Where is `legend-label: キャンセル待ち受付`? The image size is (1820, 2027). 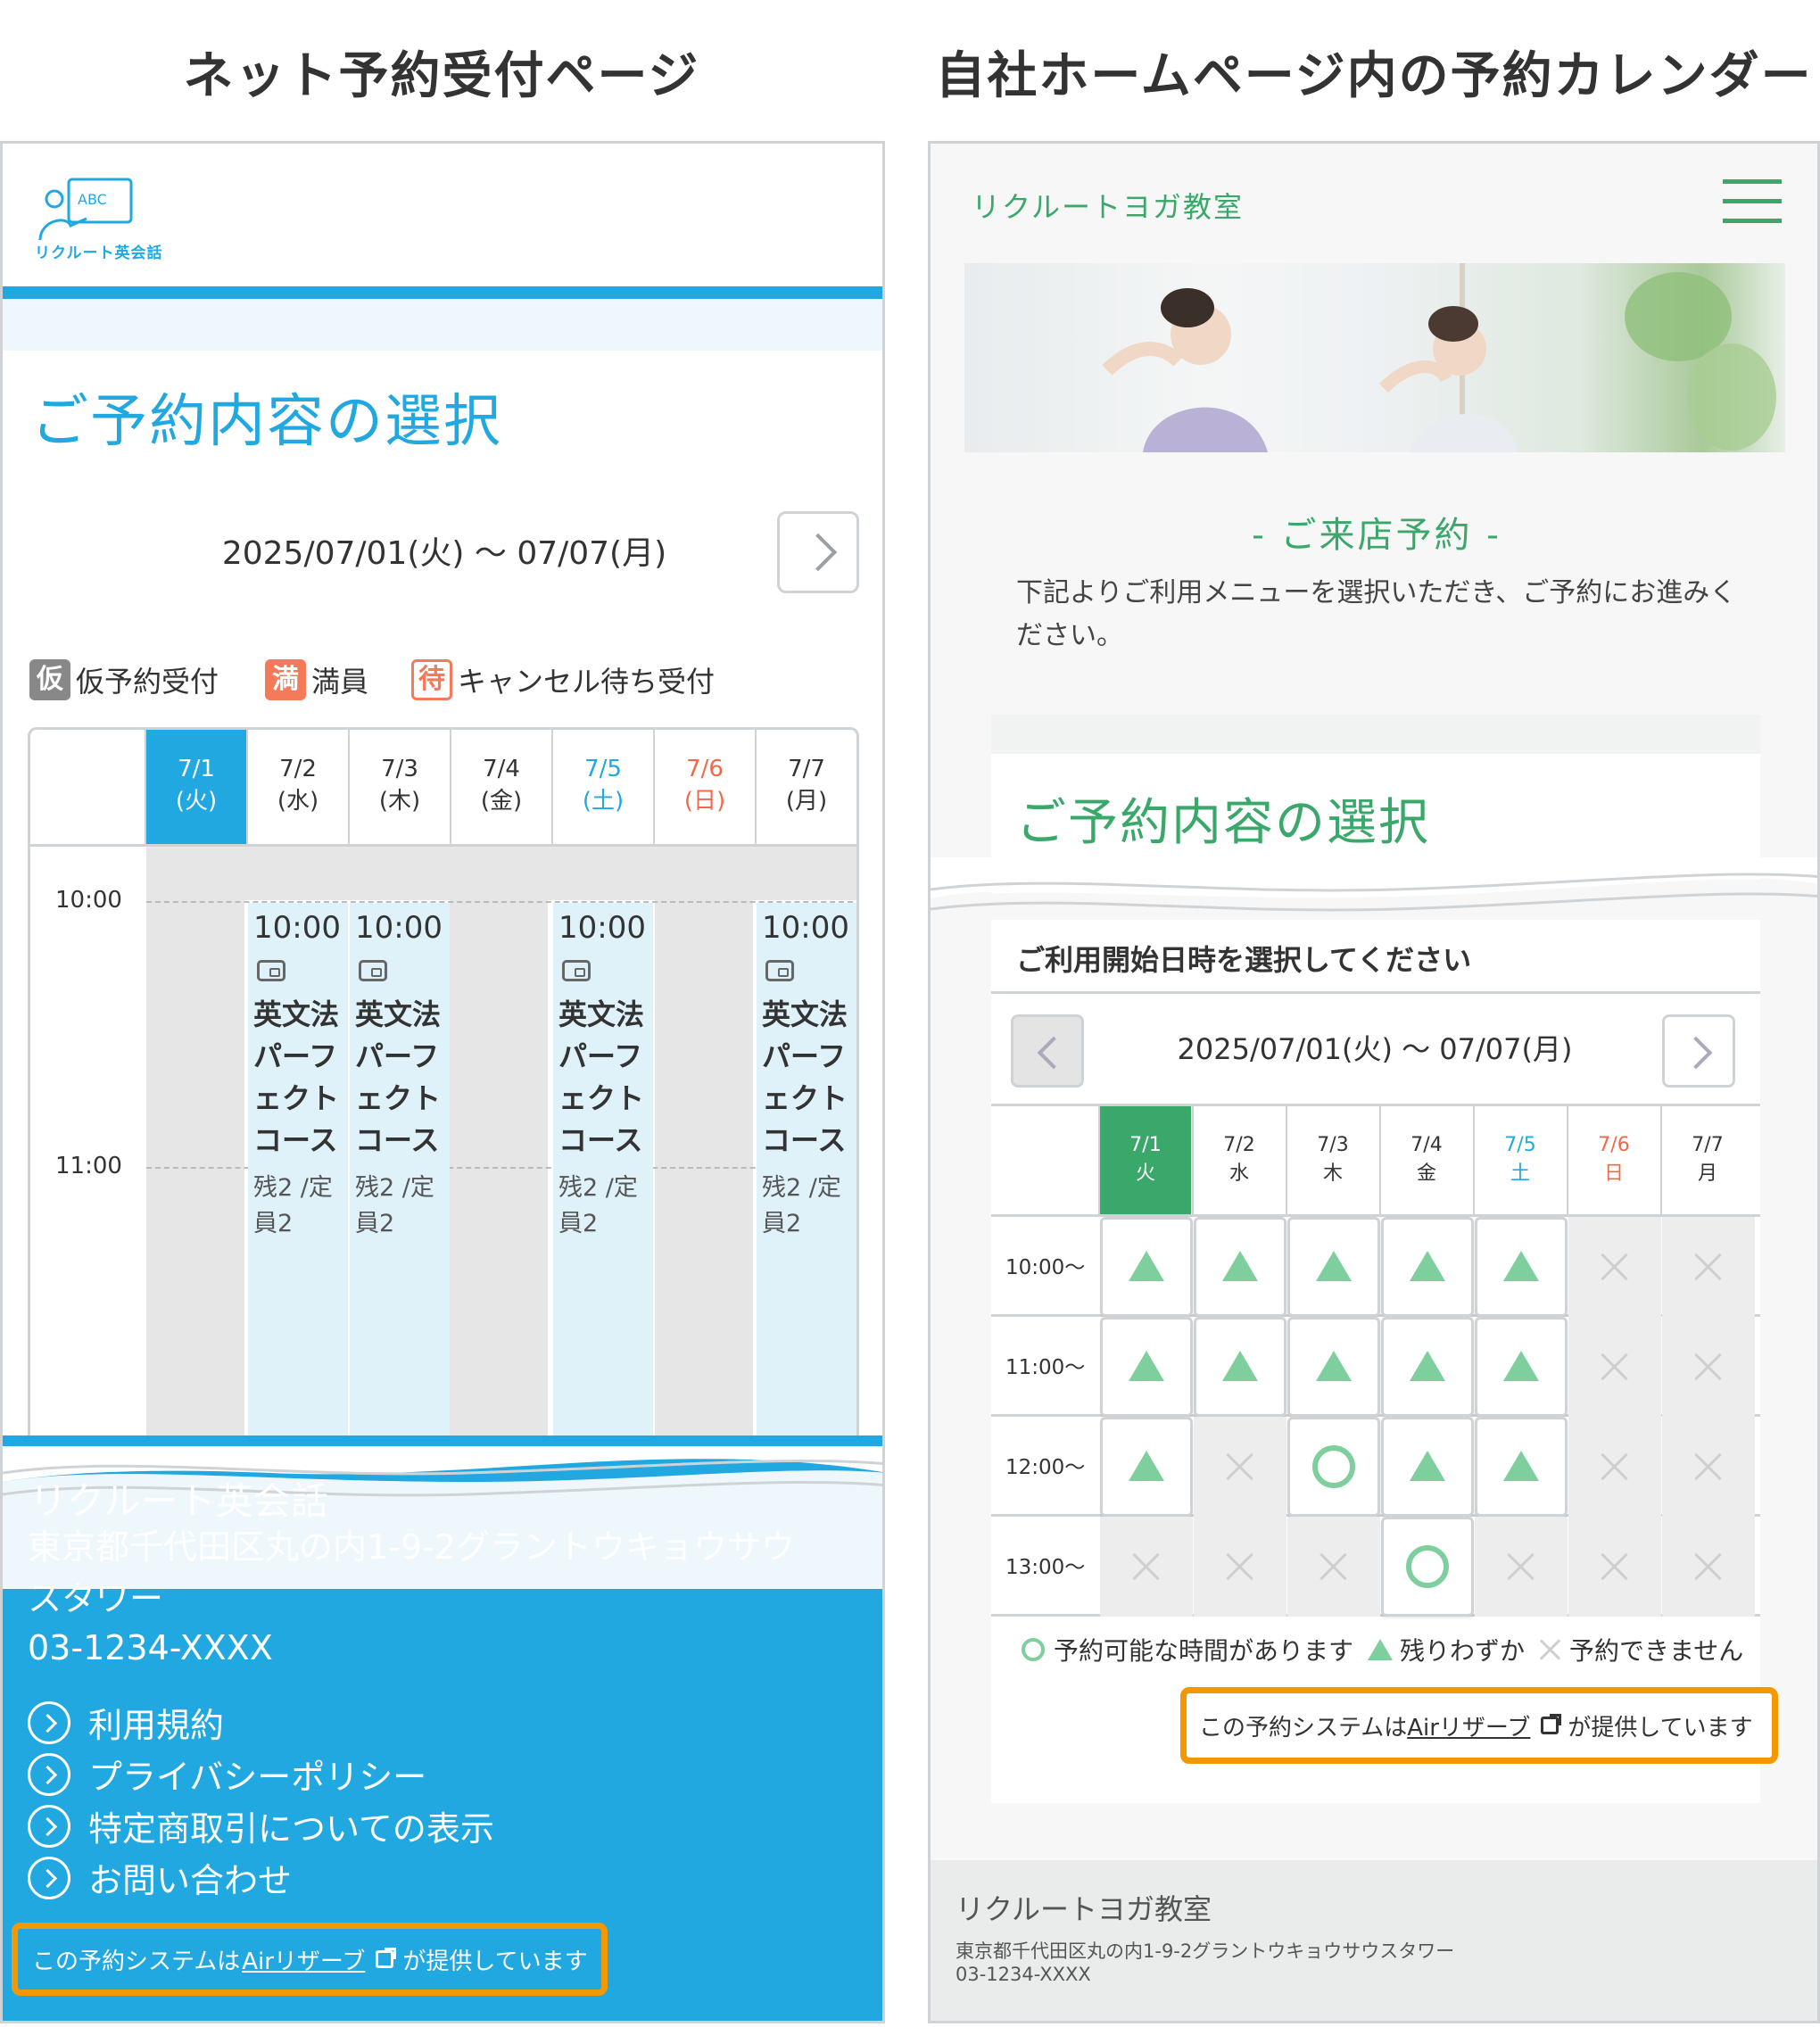 legend-label: キャンセル待ち受付 is located at coordinates (587, 682).